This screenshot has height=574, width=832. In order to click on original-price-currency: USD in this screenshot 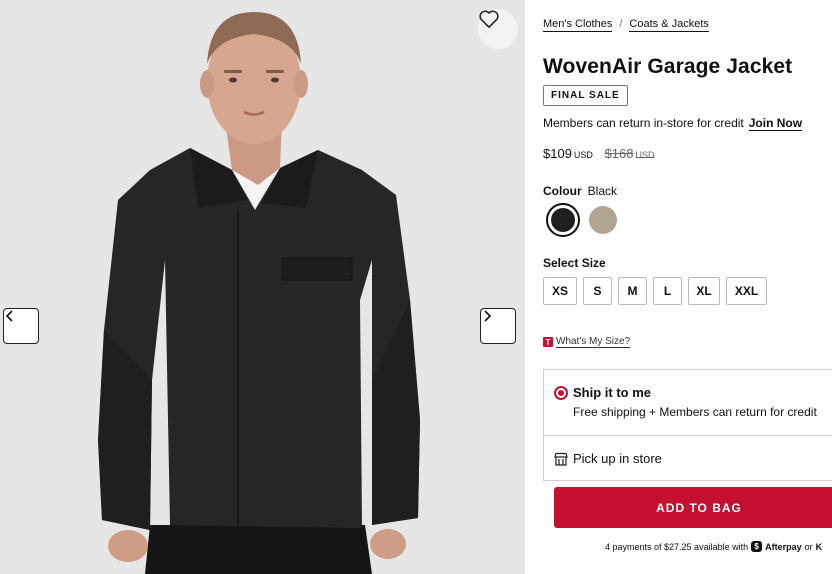, I will do `click(645, 155)`.